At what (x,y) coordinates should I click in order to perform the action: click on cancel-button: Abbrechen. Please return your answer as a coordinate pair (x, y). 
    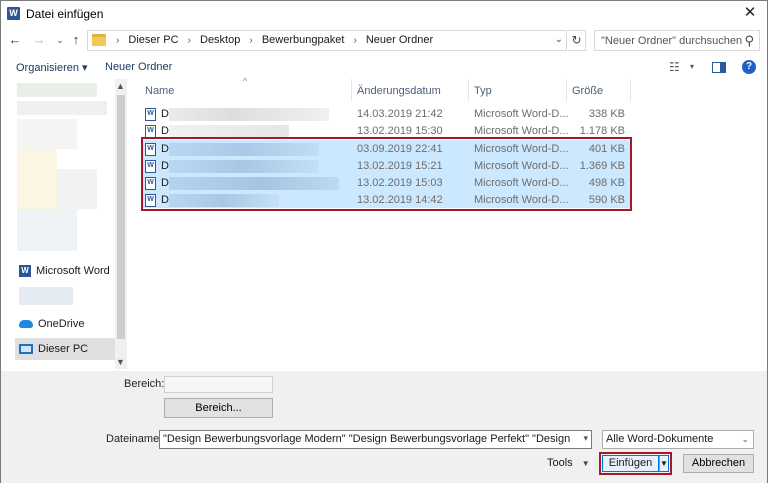
    Looking at the image, I should click on (718, 463).